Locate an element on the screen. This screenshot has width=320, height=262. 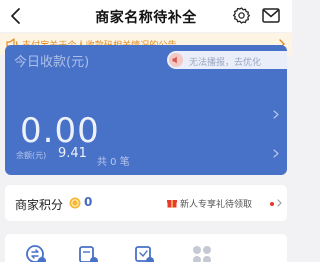
transaction-count: 共 0 笔 is located at coordinates (113, 162).